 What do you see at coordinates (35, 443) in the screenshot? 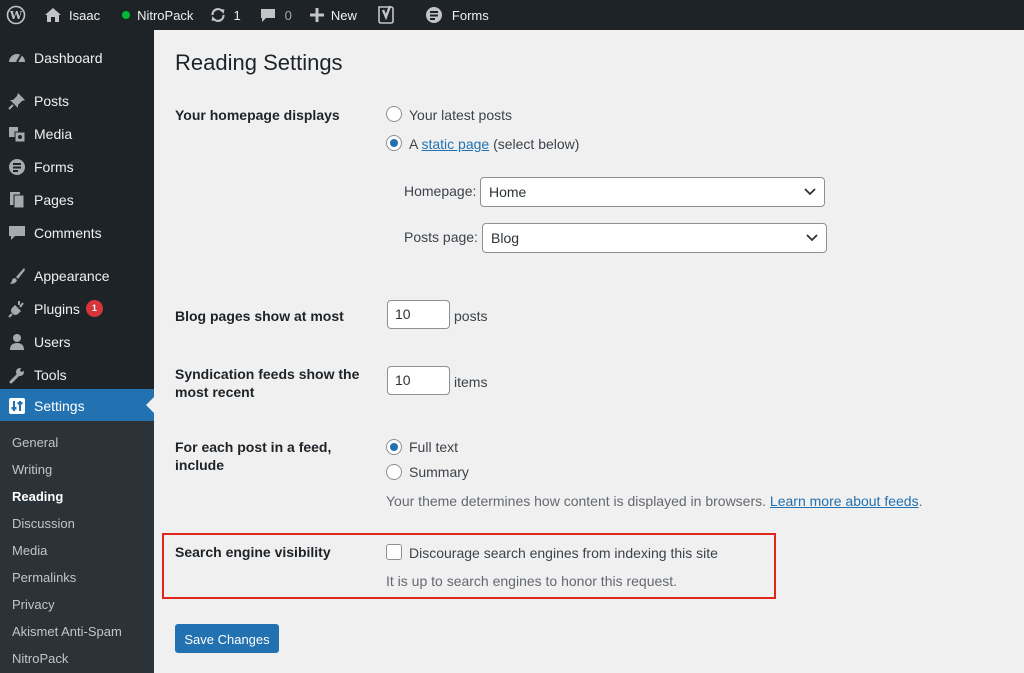
I see `submenu-general: General` at bounding box center [35, 443].